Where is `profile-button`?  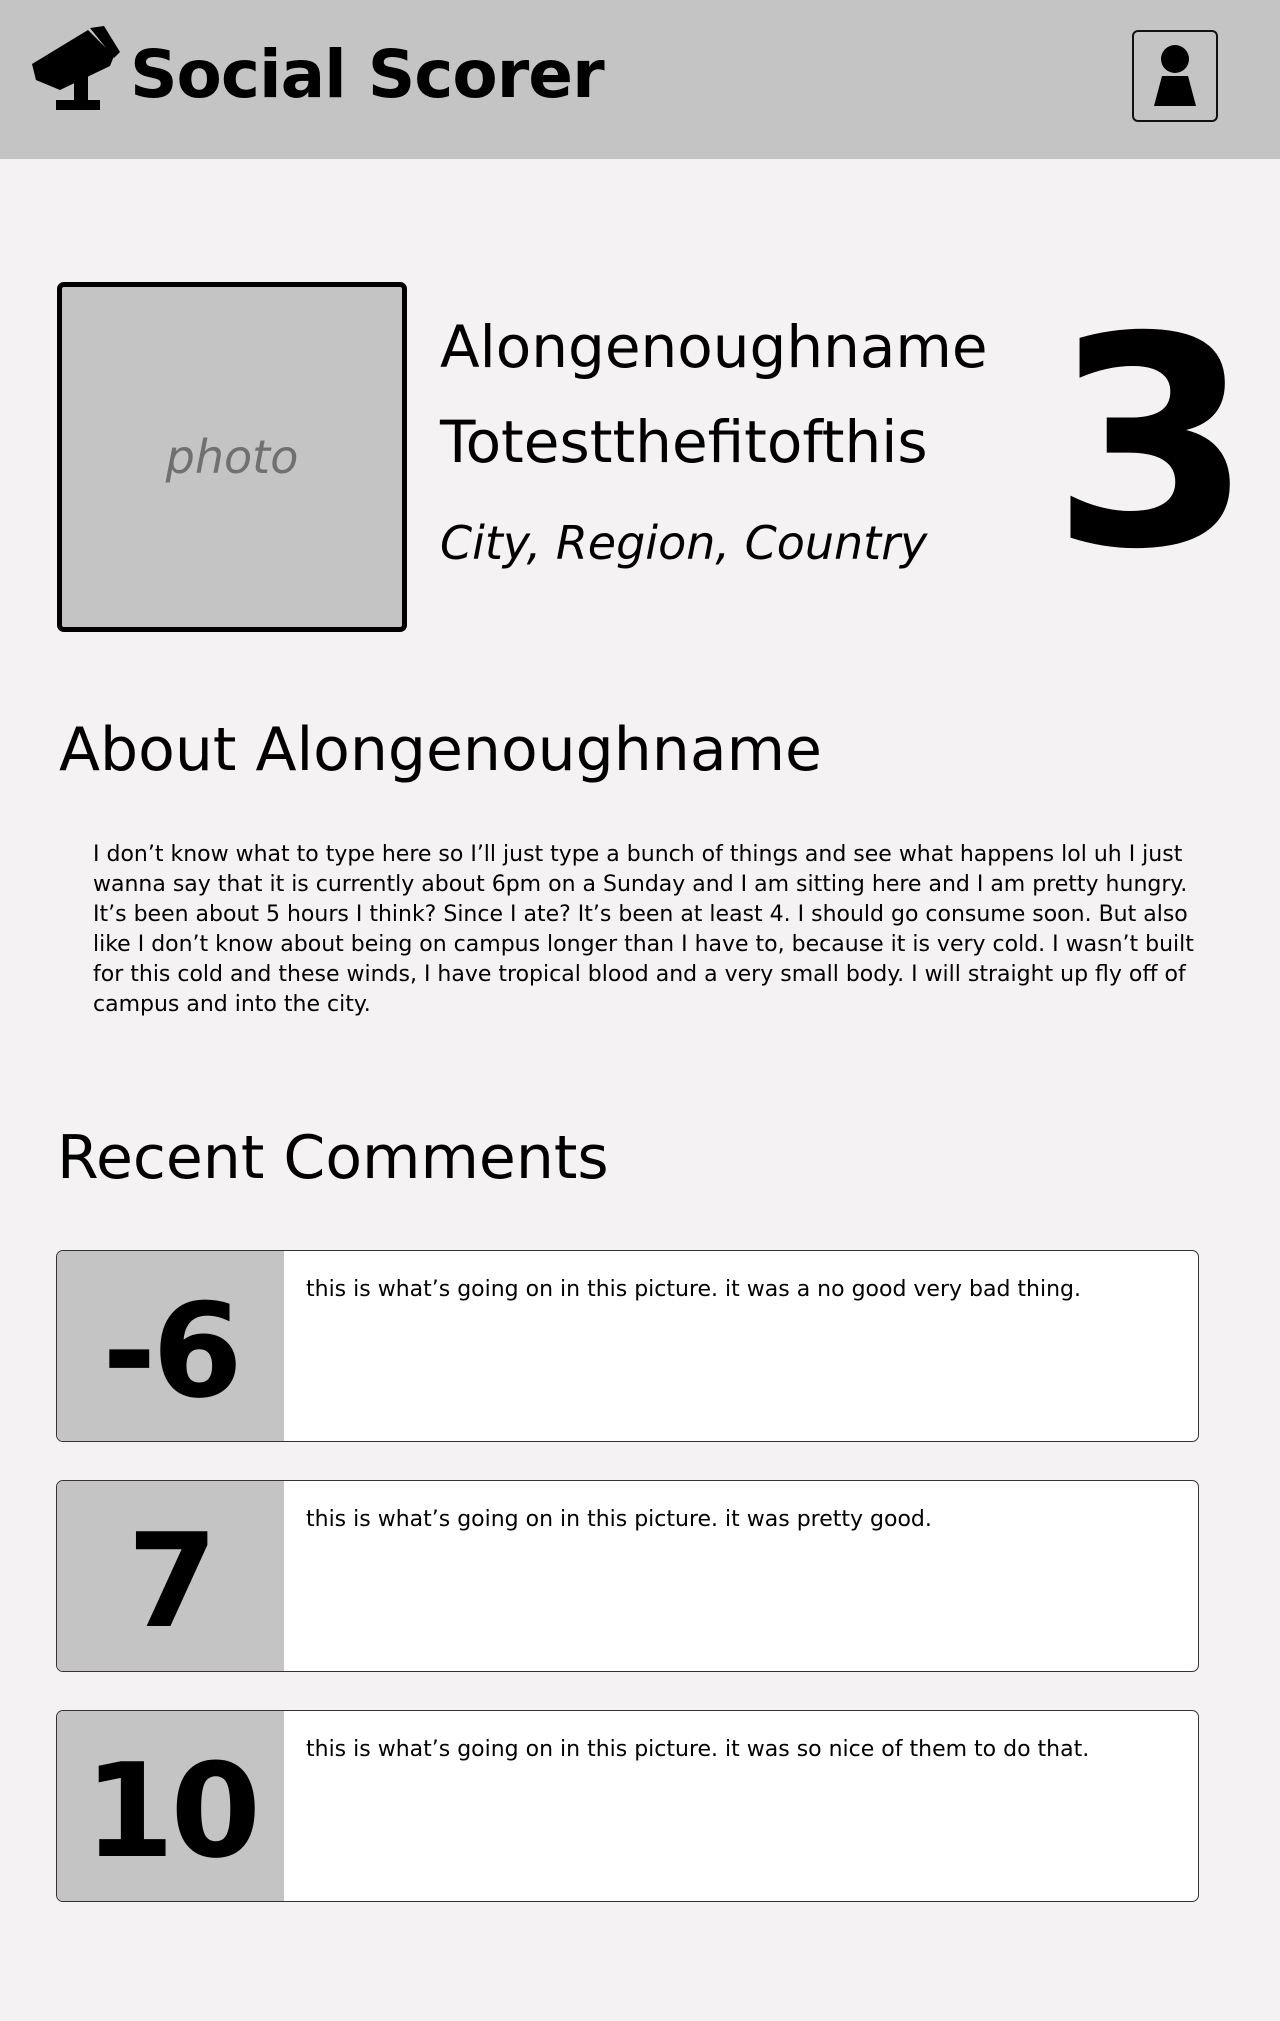 profile-button is located at coordinates (1175, 76).